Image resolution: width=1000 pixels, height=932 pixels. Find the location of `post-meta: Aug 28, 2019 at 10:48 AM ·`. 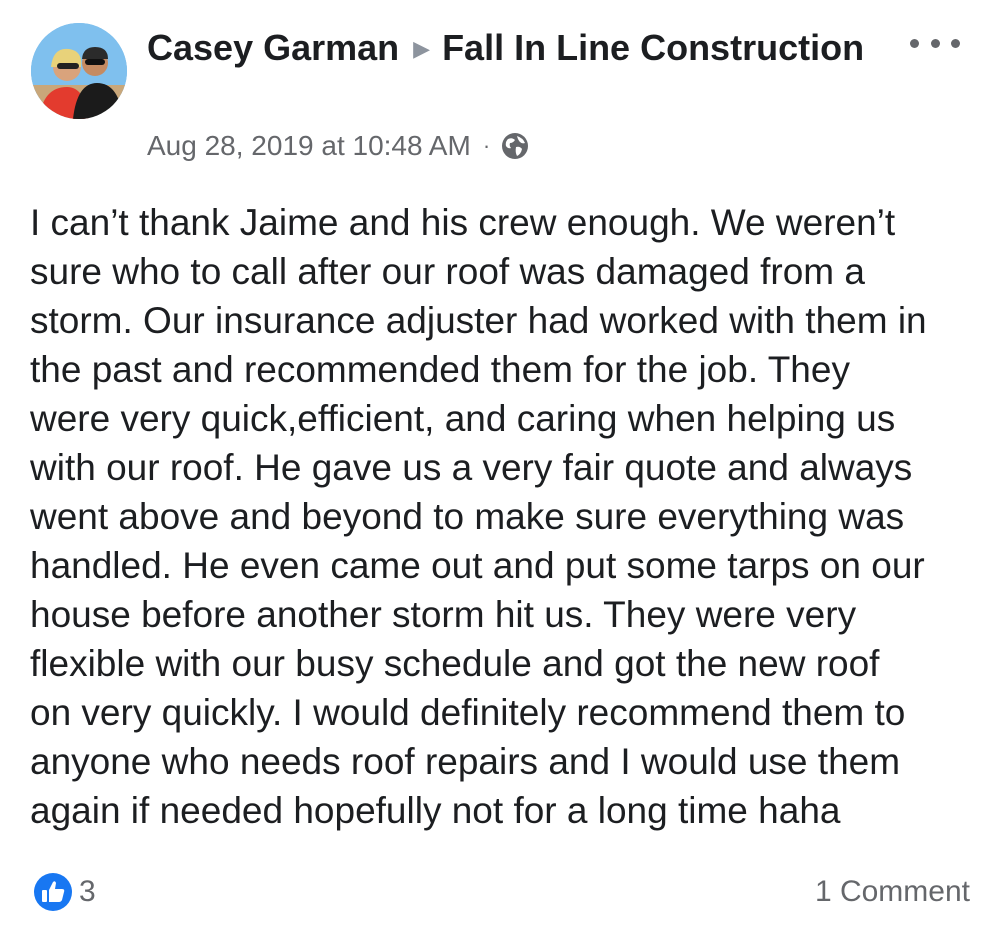

post-meta: Aug 28, 2019 at 10:48 AM · is located at coordinates (338, 146).